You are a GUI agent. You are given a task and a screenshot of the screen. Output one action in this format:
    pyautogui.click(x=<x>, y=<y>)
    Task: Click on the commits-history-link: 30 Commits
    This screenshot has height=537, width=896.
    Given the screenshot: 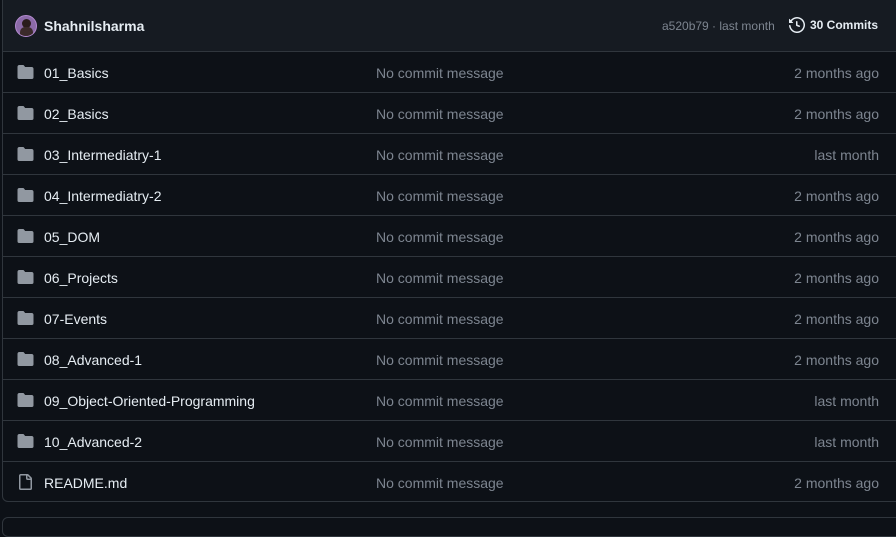 What is the action you would take?
    pyautogui.click(x=833, y=25)
    